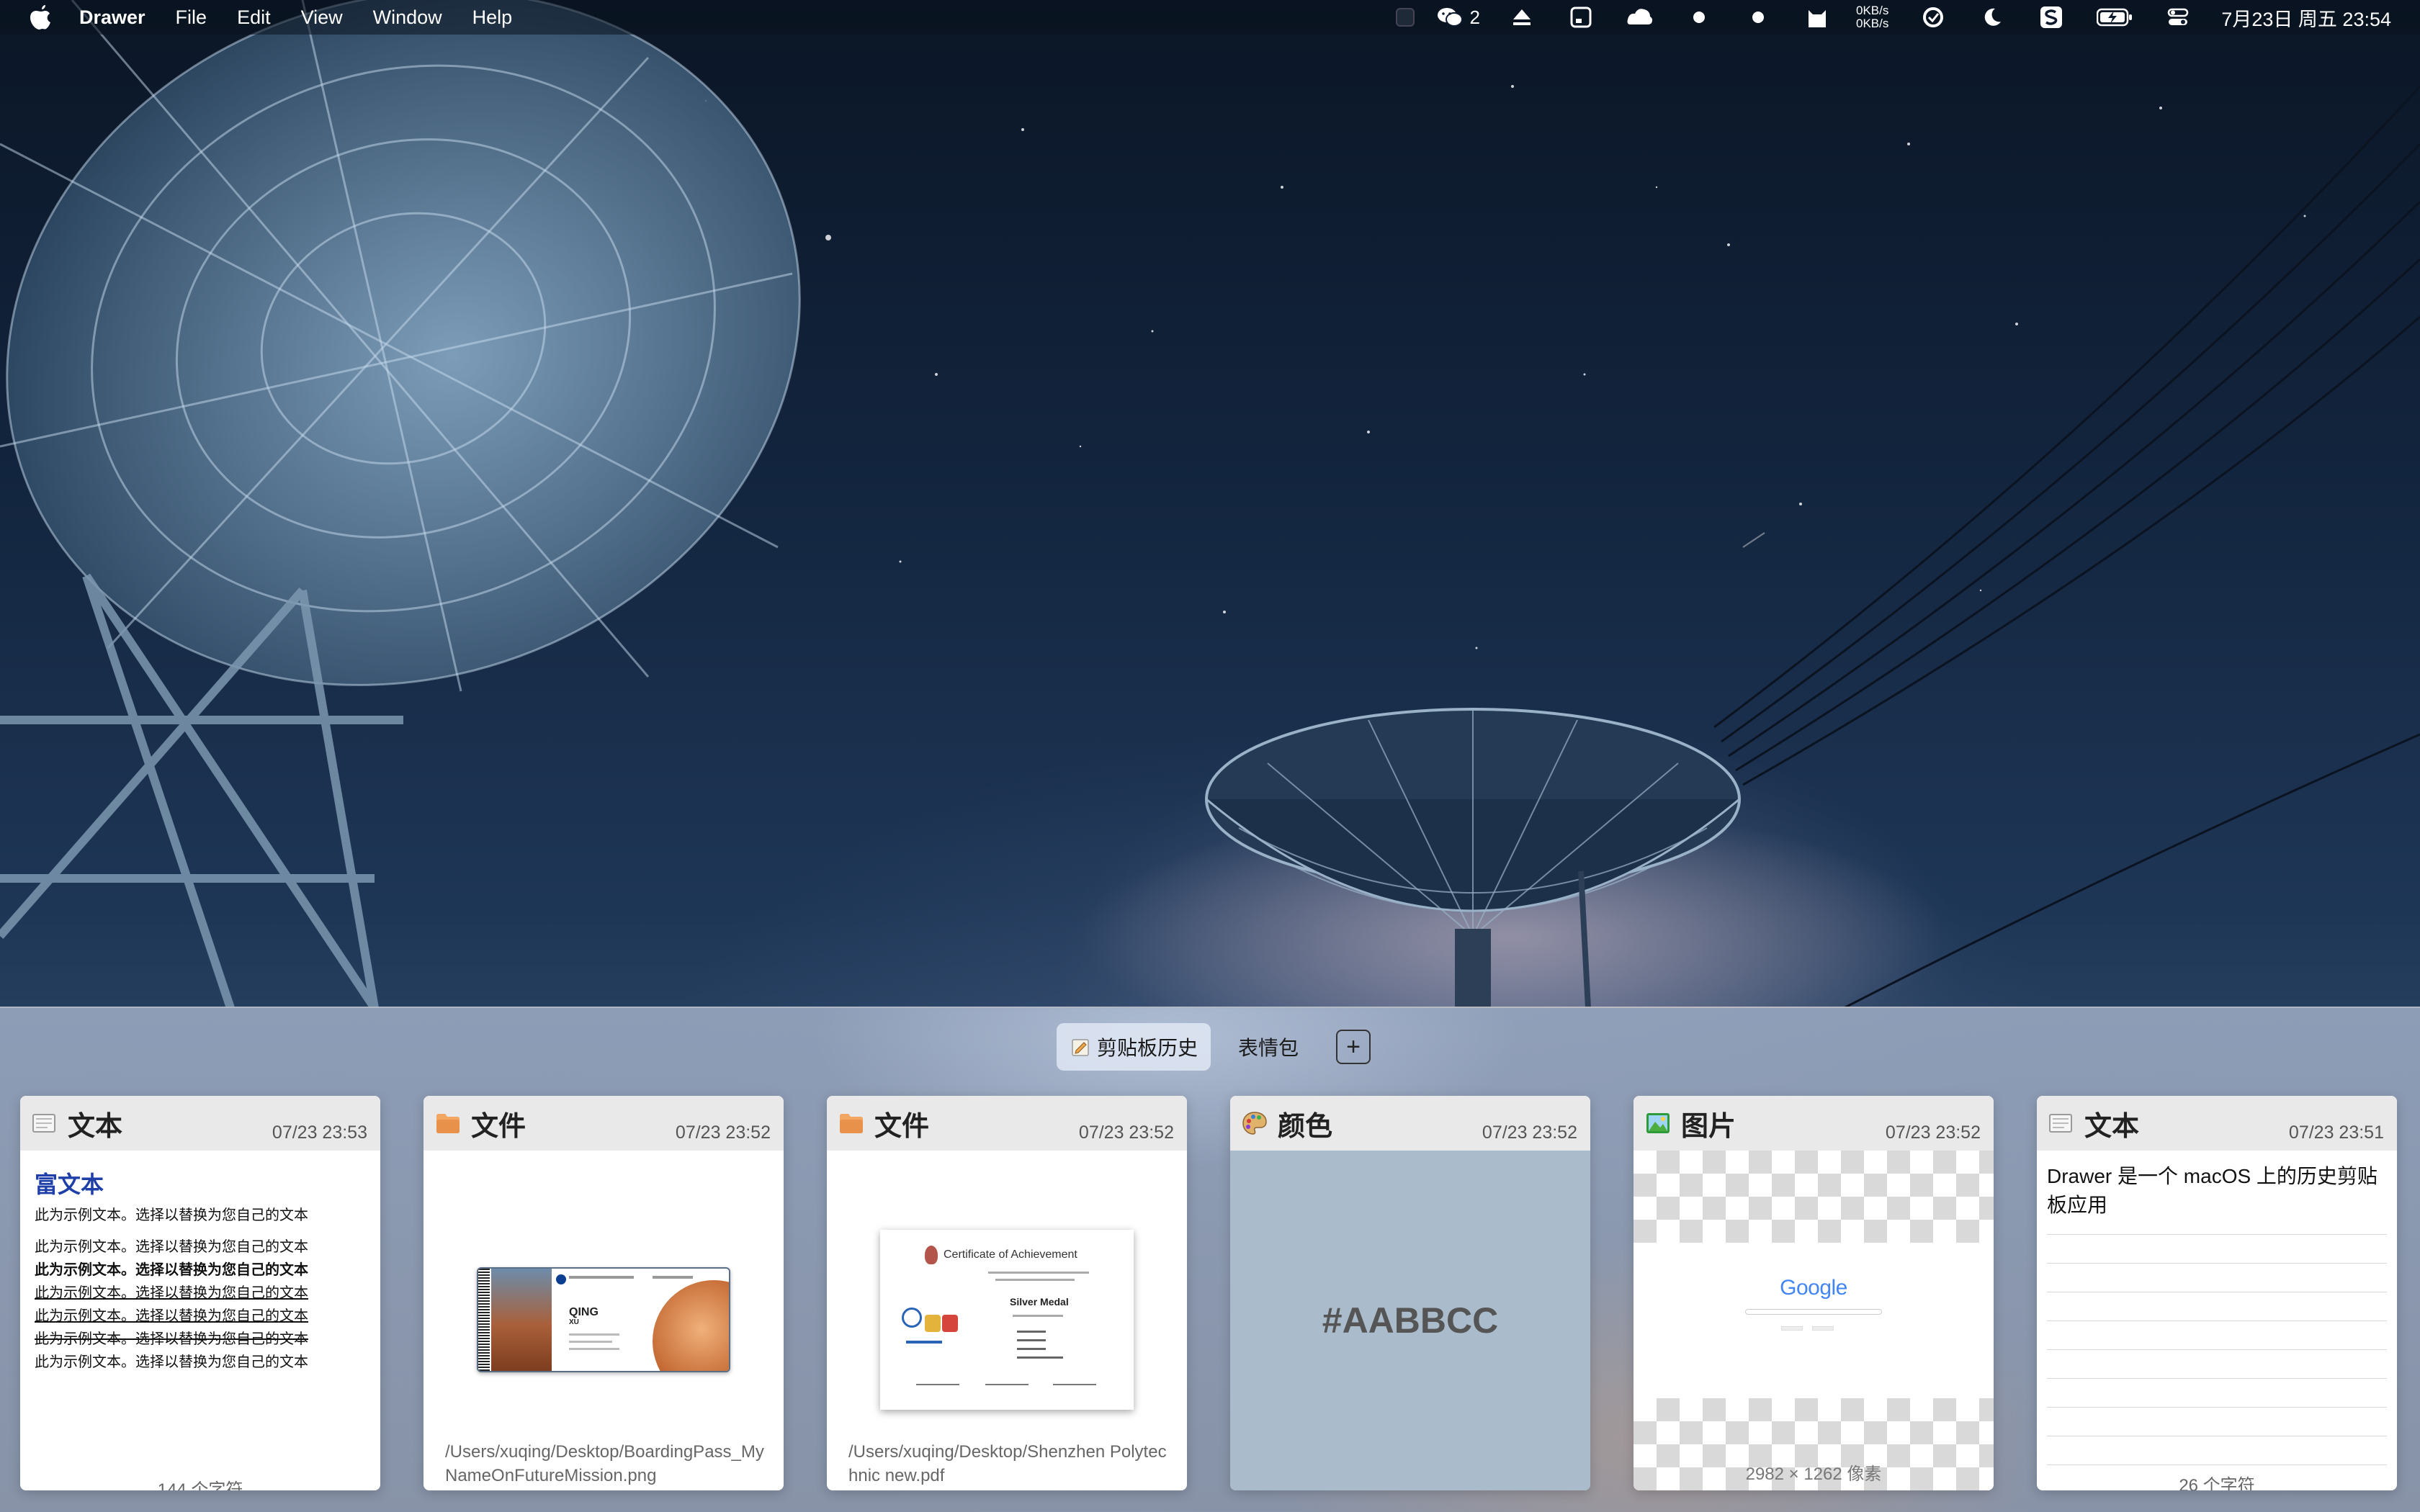  I want to click on card-content: Google 2982 × 1262 像素, so click(1814, 1320).